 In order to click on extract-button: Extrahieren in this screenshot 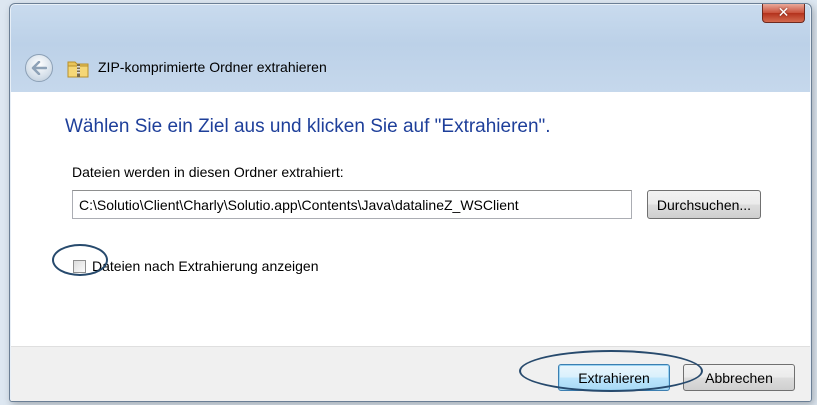, I will do `click(614, 377)`.